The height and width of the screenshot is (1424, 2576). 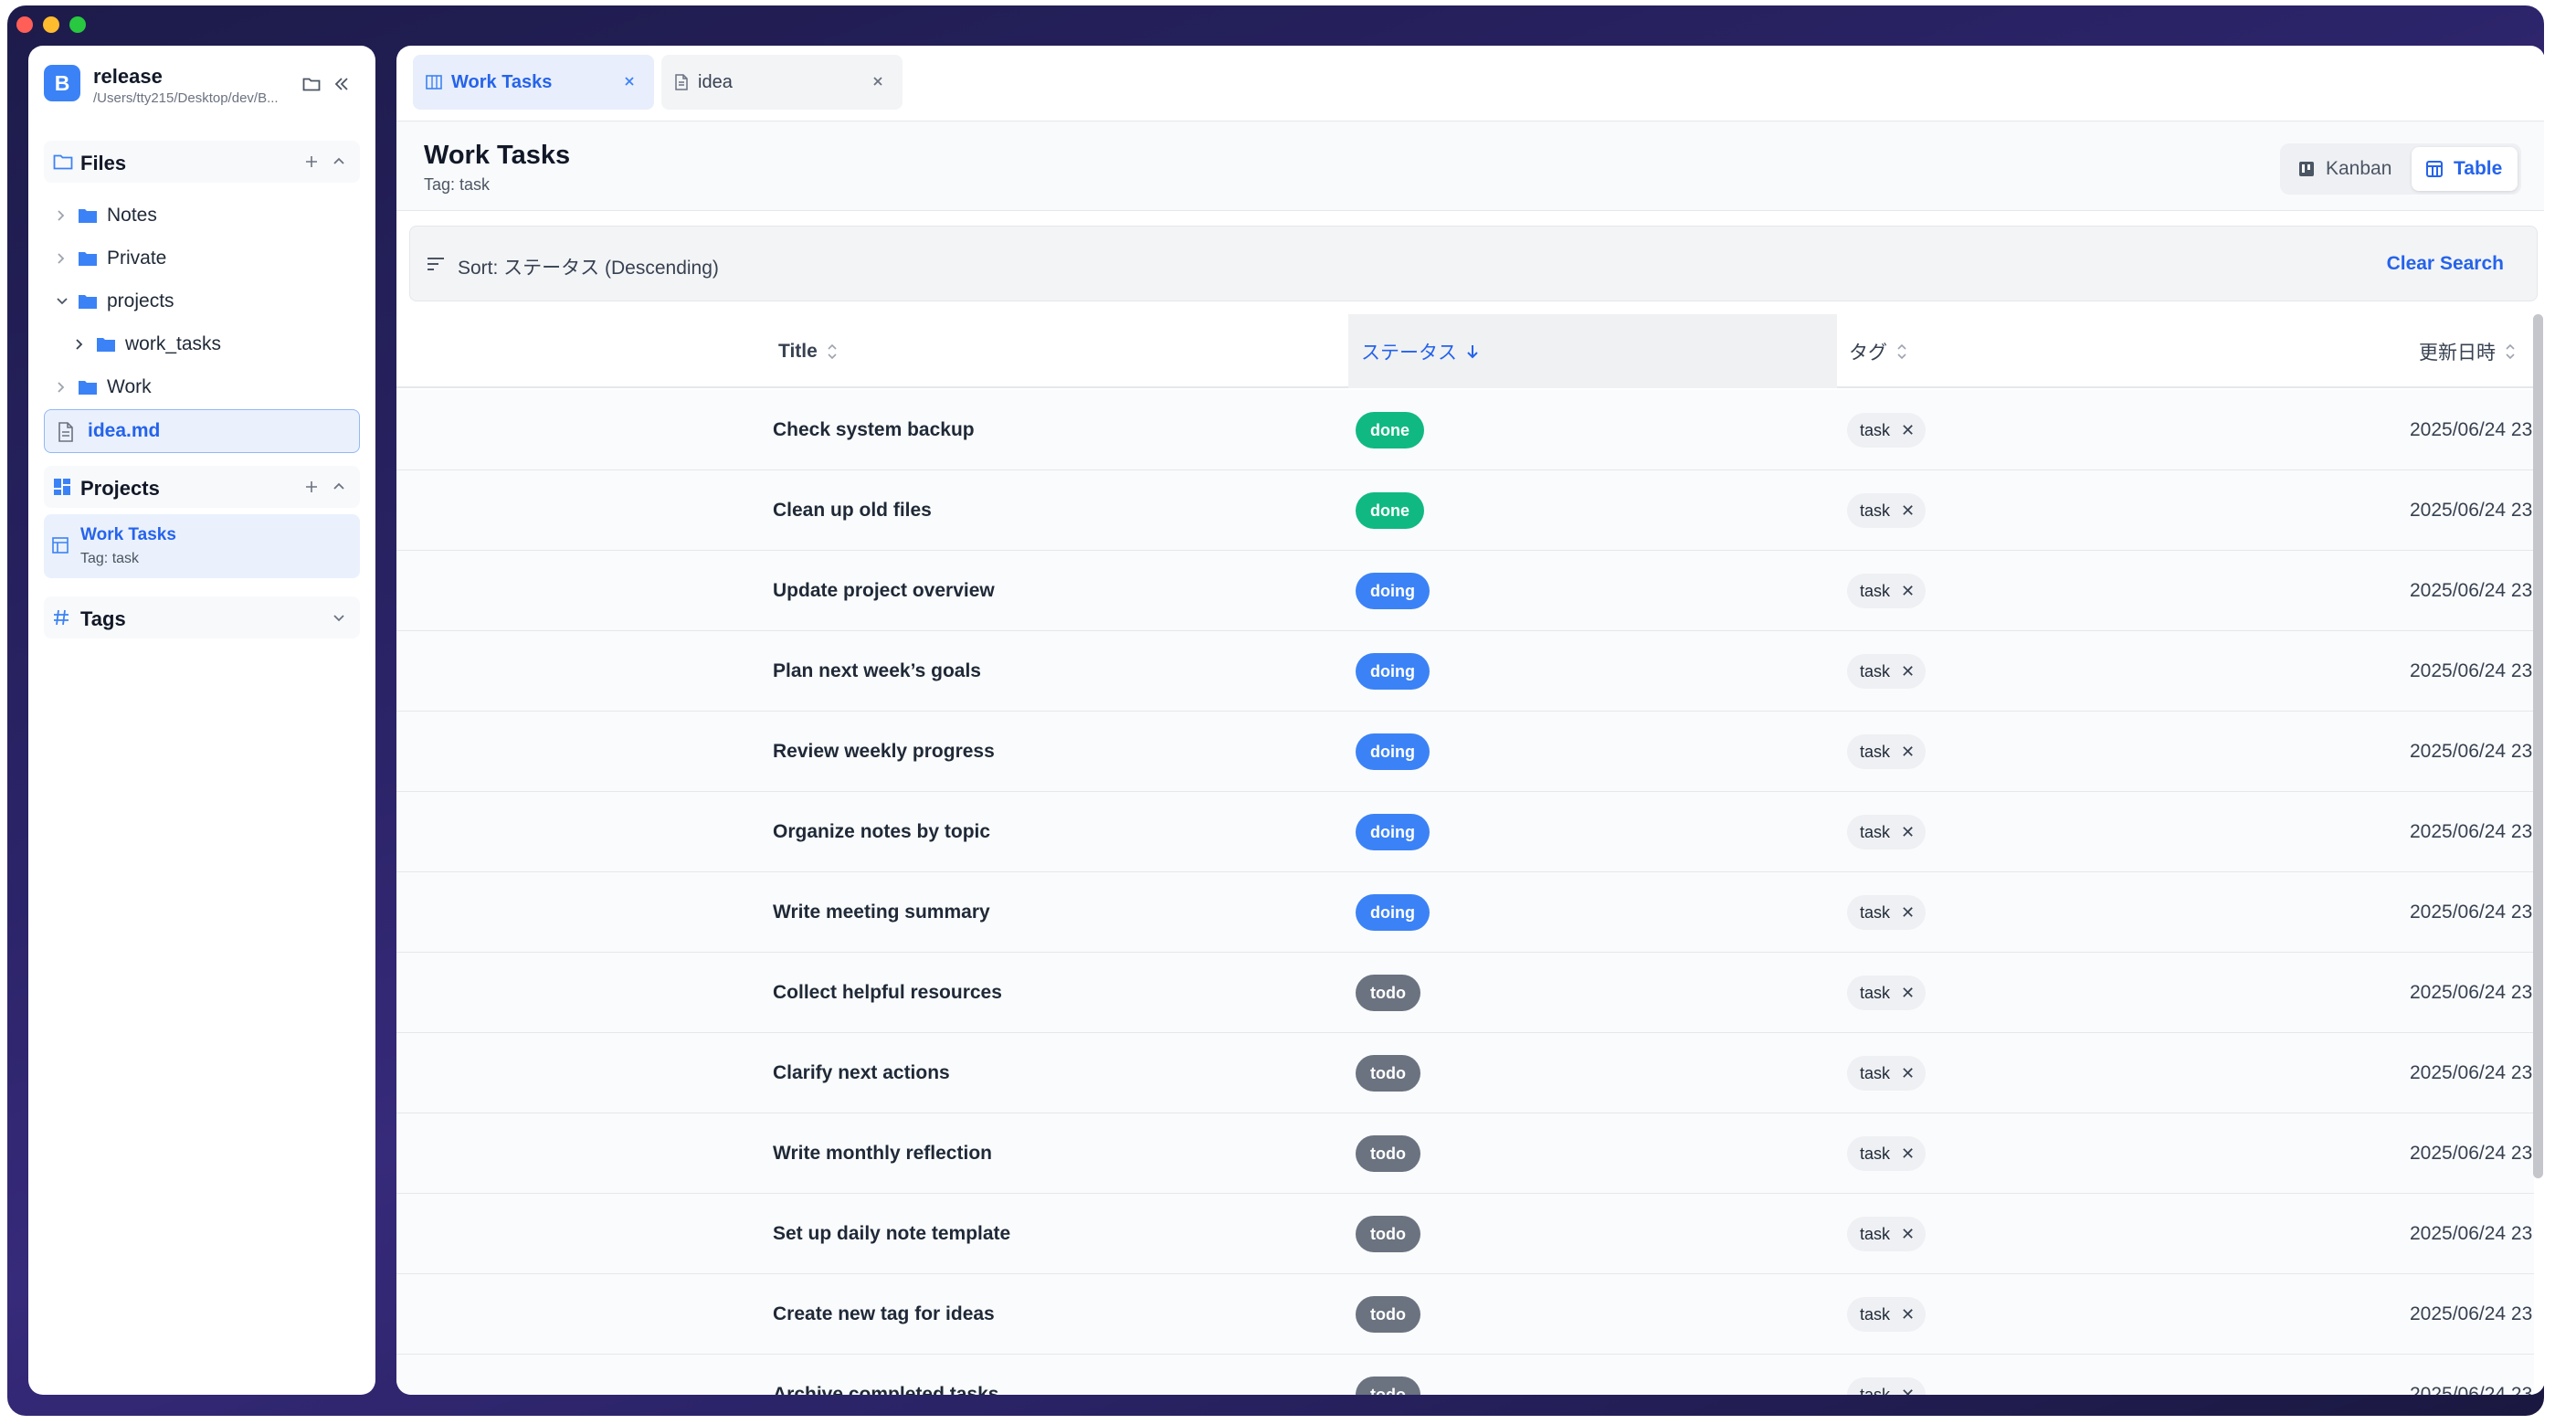 I want to click on files-section-header: Files, so click(x=202, y=162).